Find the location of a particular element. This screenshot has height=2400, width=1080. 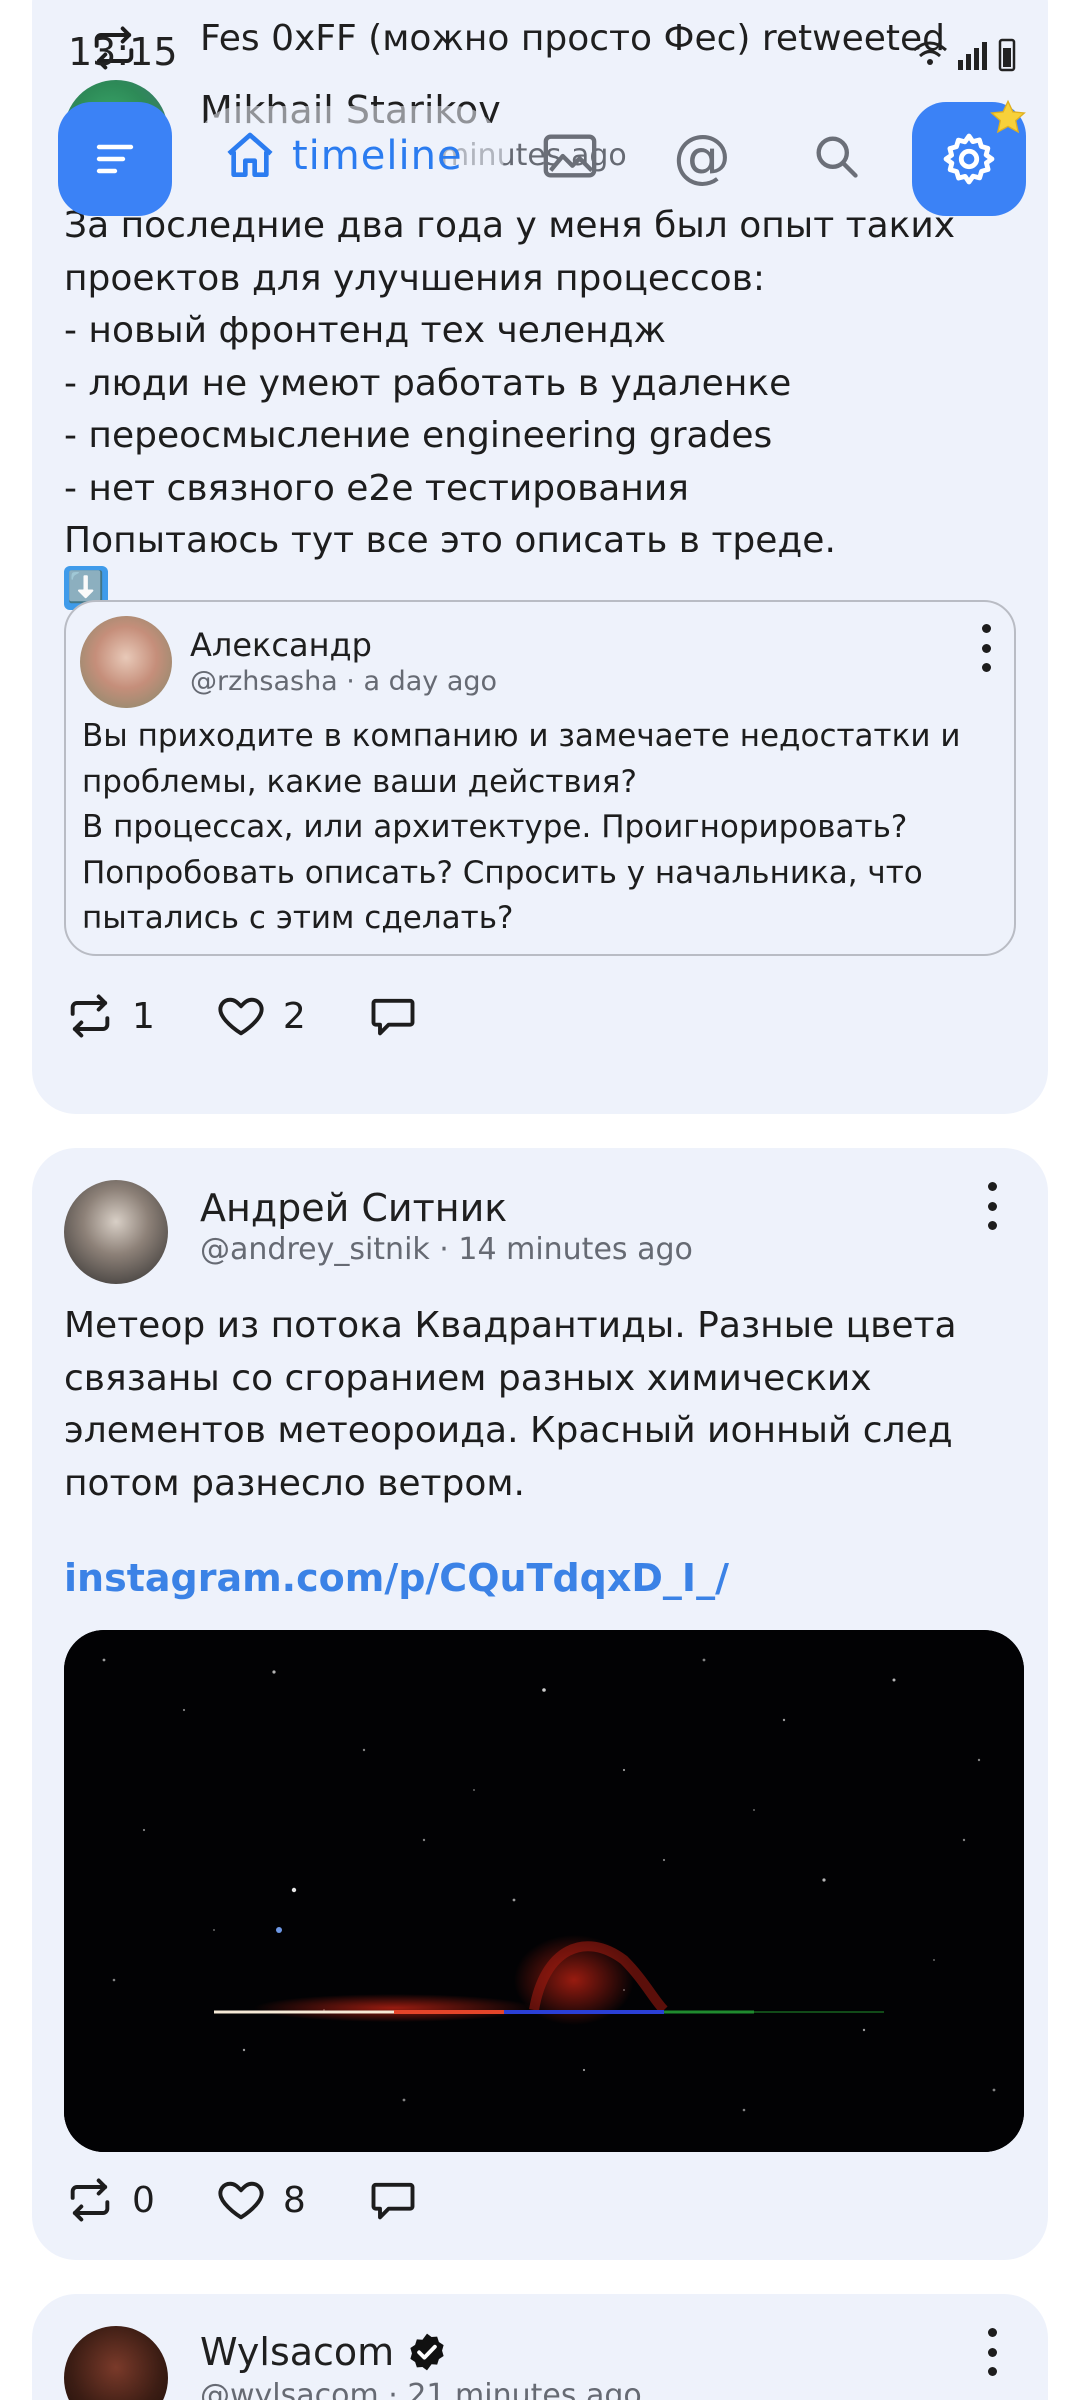

image-icon is located at coordinates (570, 156).